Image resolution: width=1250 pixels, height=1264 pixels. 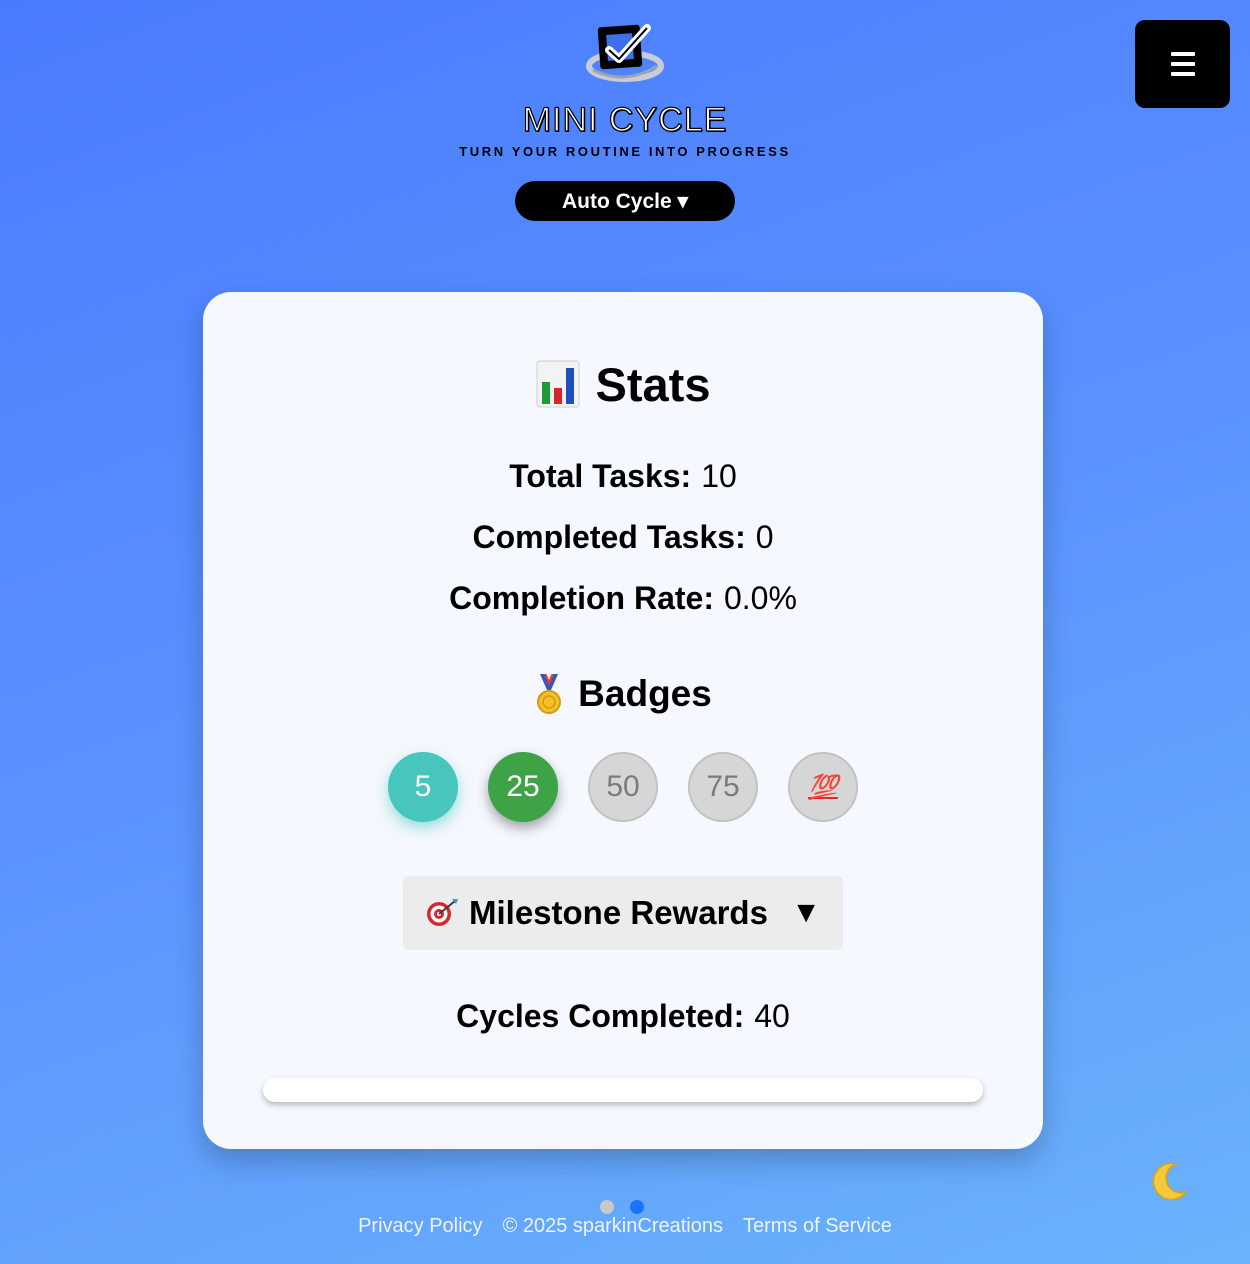 I want to click on completion-rate-row: Completion Rate: 0.0%, so click(x=623, y=598).